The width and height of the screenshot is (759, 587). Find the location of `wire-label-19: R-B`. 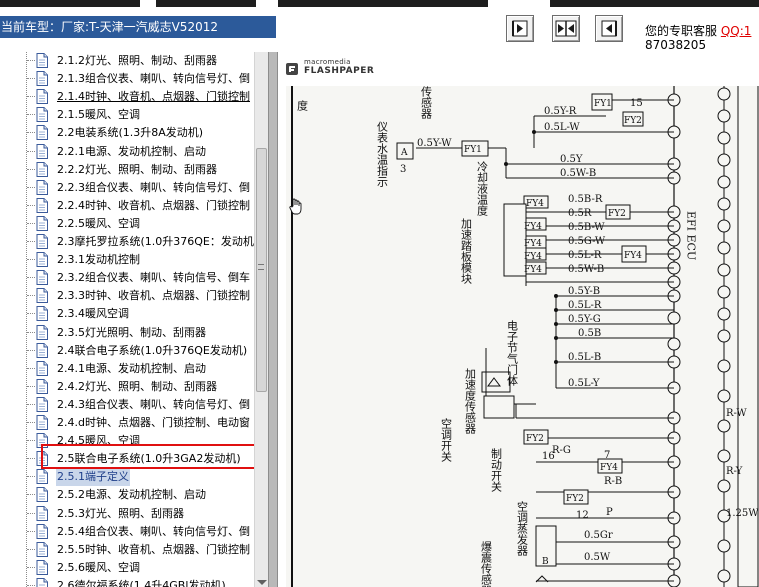

wire-label-19: R-B is located at coordinates (613, 481).